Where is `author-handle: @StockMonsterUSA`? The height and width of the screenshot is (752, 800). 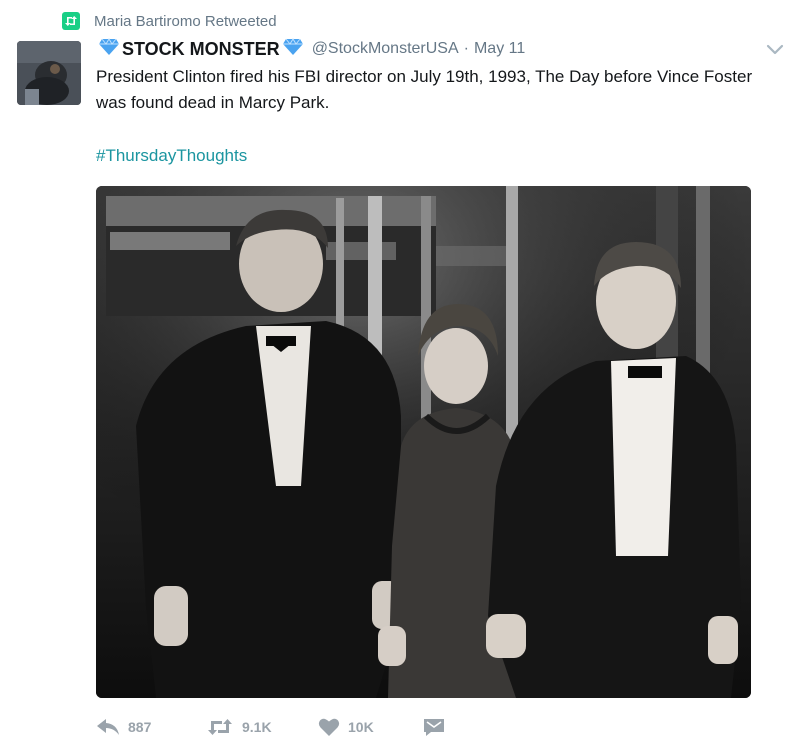
author-handle: @StockMonsterUSA is located at coordinates (385, 49).